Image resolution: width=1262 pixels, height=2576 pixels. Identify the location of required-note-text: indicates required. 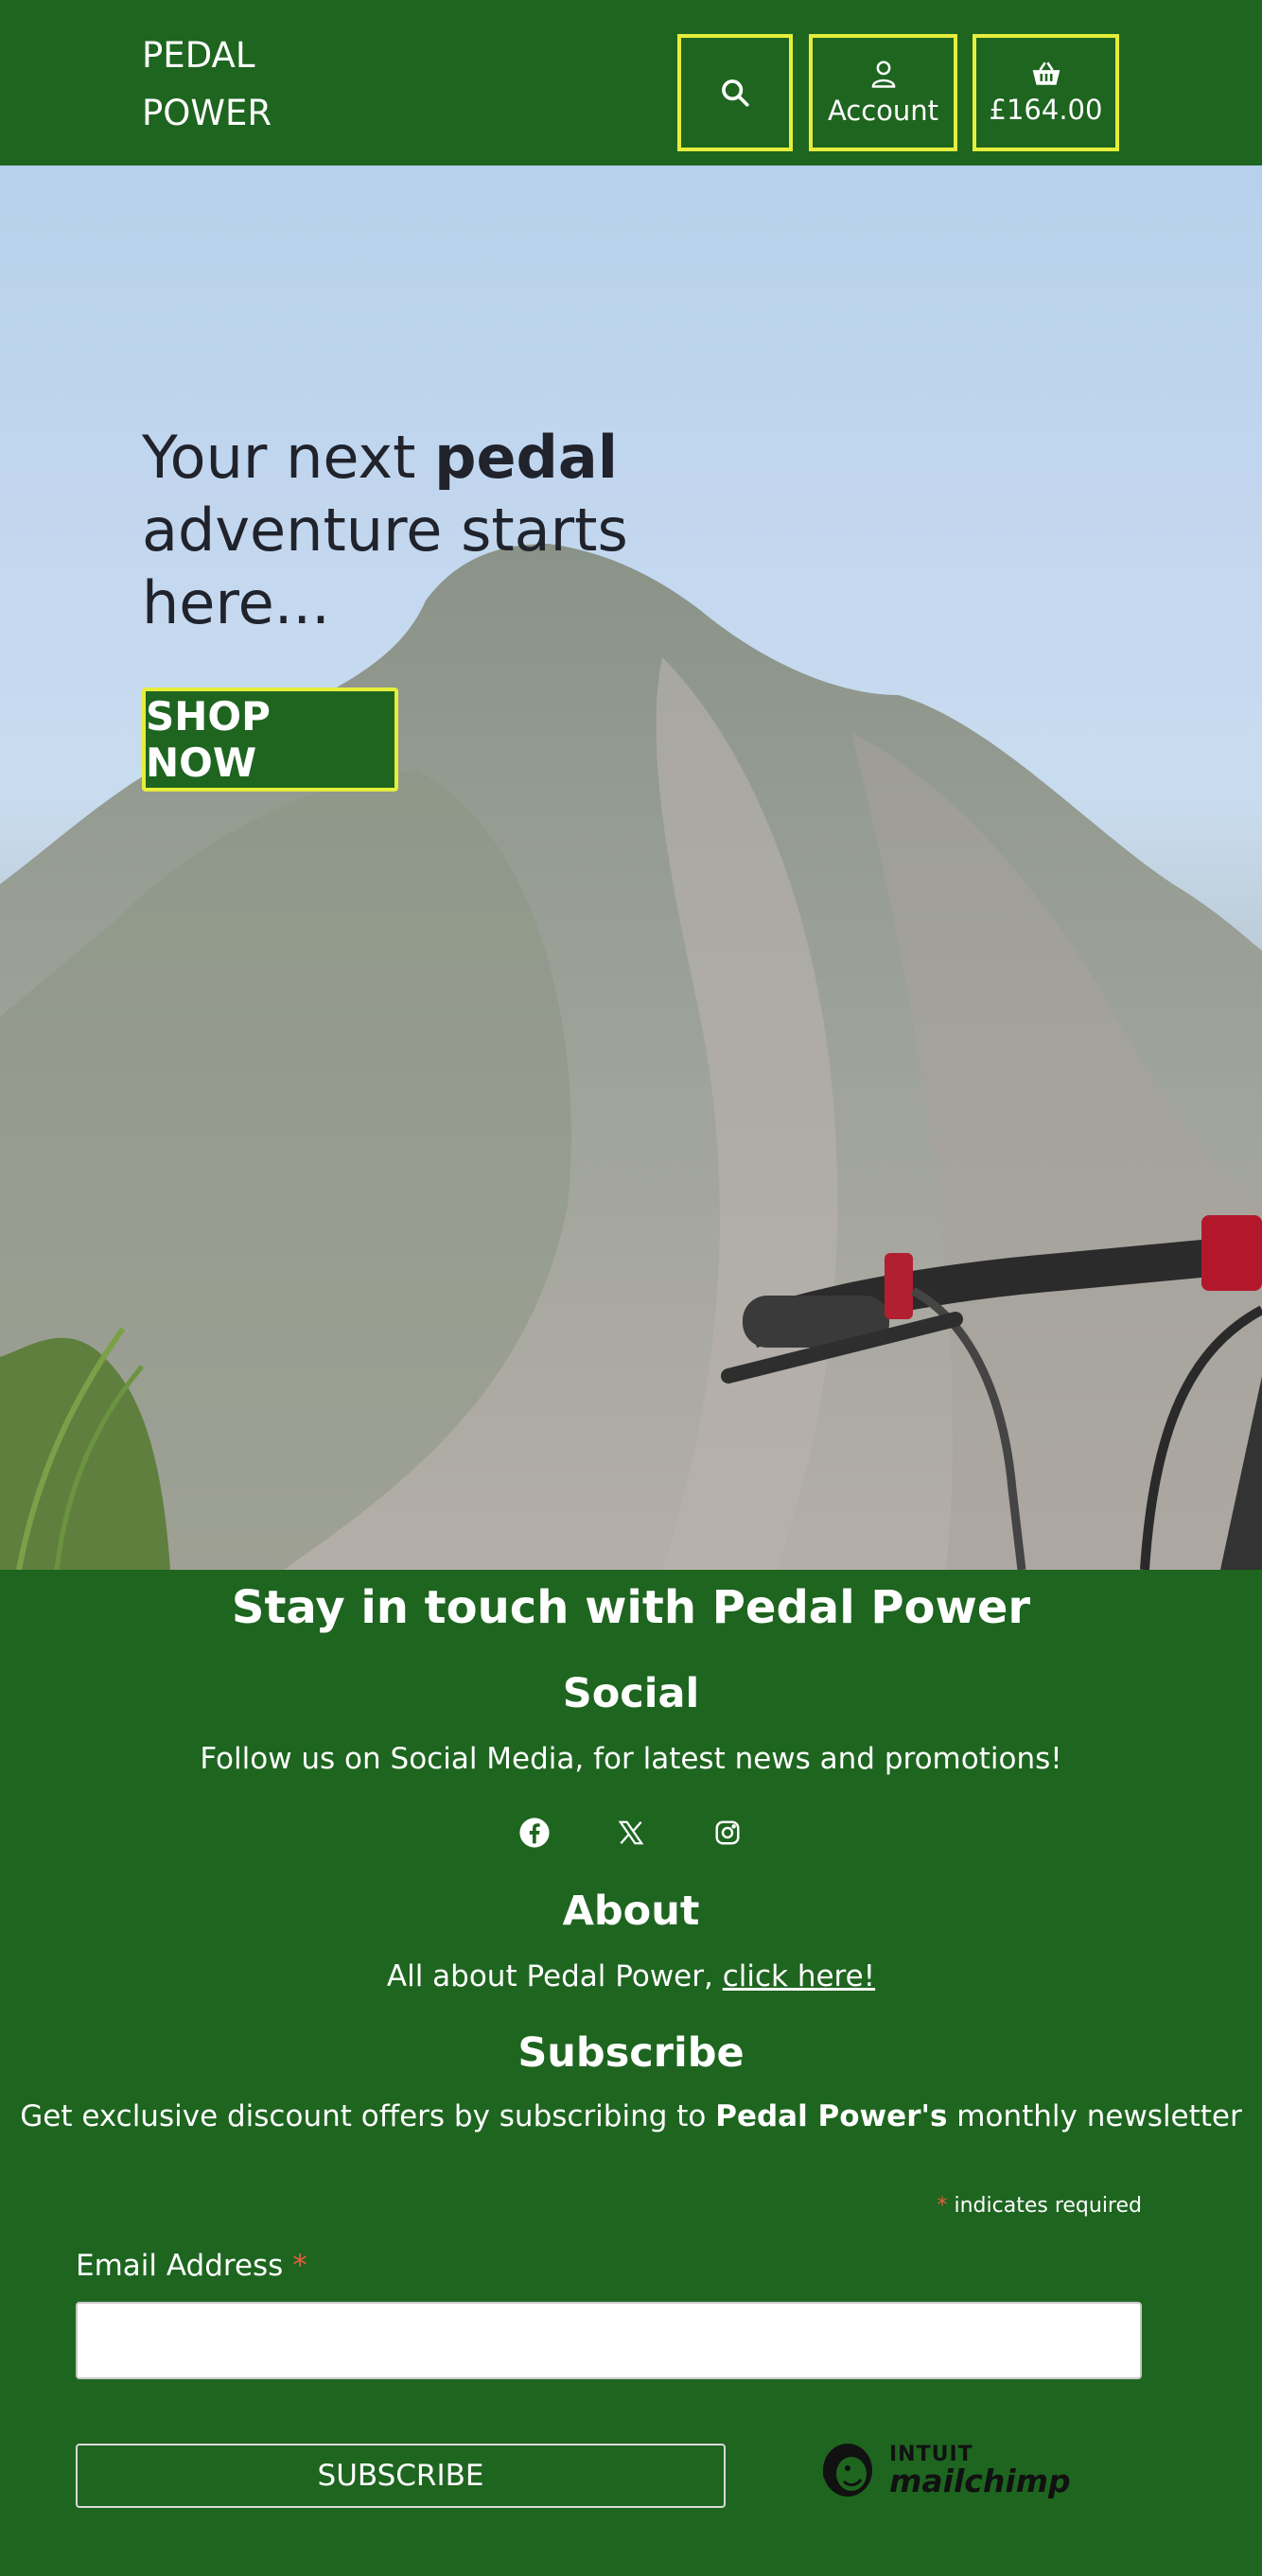
(1044, 2206).